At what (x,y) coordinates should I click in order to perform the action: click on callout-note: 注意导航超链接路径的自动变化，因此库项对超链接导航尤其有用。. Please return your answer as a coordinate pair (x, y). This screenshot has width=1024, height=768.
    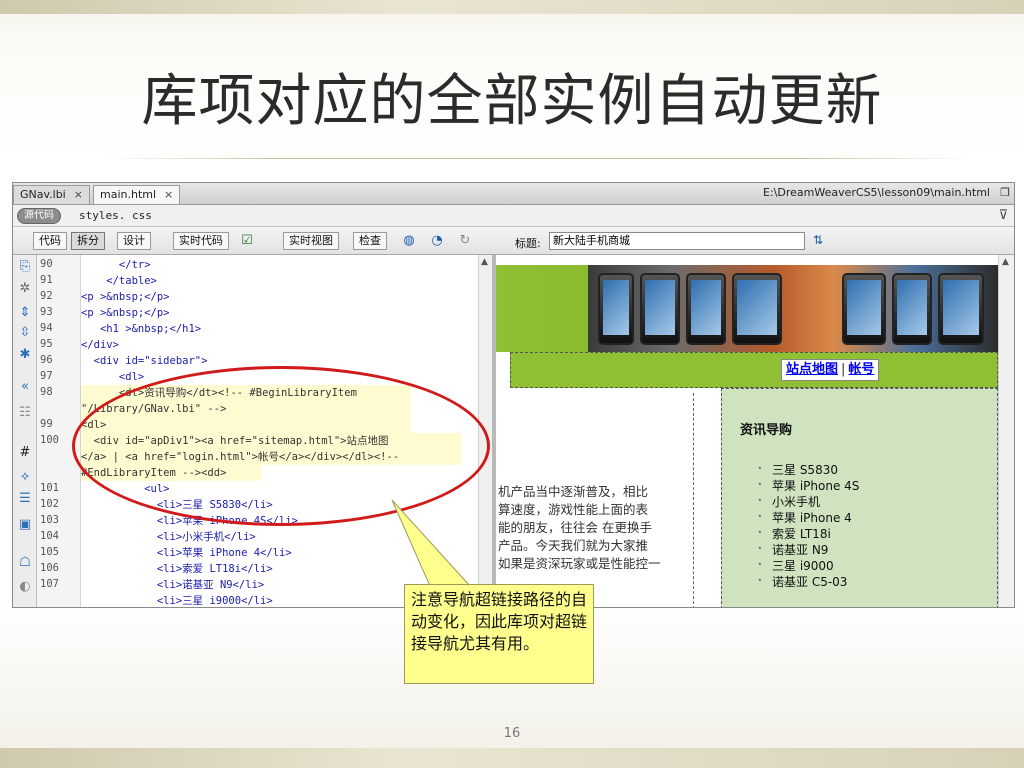
    Looking at the image, I should click on (499, 634).